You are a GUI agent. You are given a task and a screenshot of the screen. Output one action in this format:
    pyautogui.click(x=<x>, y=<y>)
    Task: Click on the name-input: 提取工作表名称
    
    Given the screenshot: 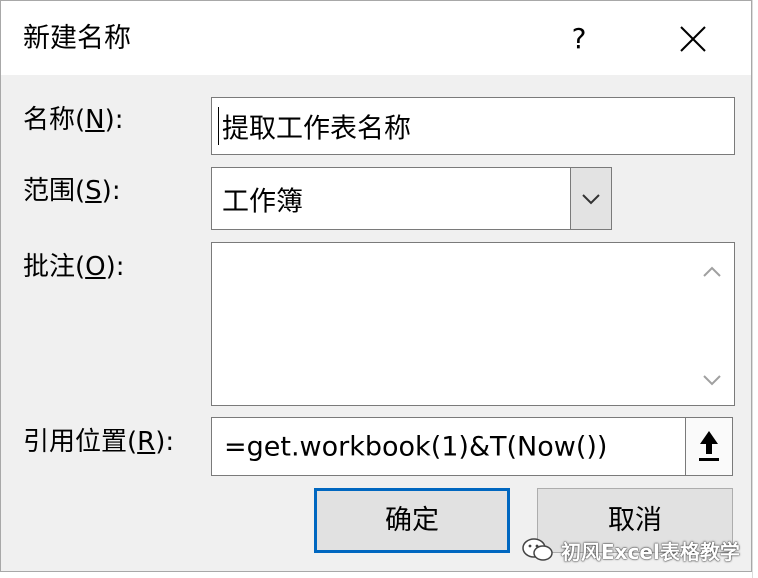 What is the action you would take?
    pyautogui.click(x=473, y=126)
    